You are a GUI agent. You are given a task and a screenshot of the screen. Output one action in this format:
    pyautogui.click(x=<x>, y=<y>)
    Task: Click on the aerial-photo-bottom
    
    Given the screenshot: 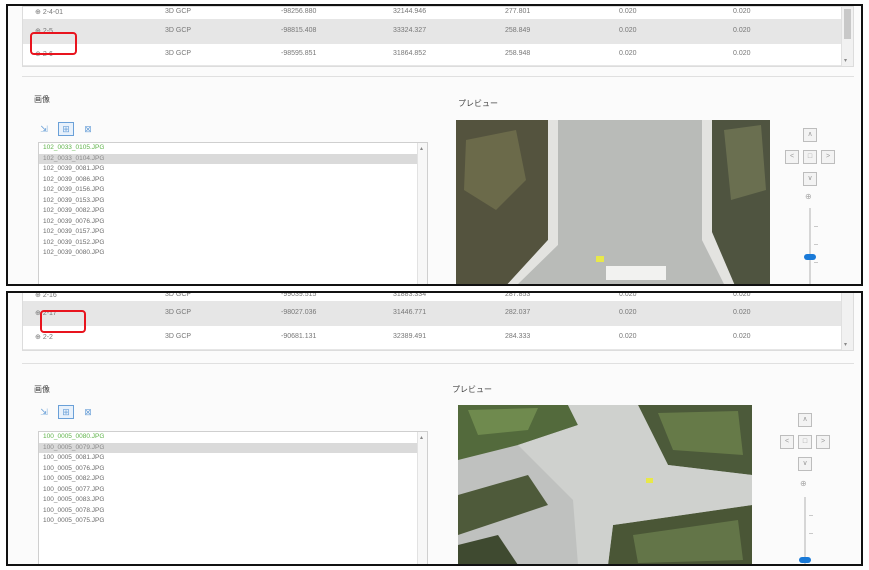 What is the action you would take?
    pyautogui.click(x=605, y=484)
    